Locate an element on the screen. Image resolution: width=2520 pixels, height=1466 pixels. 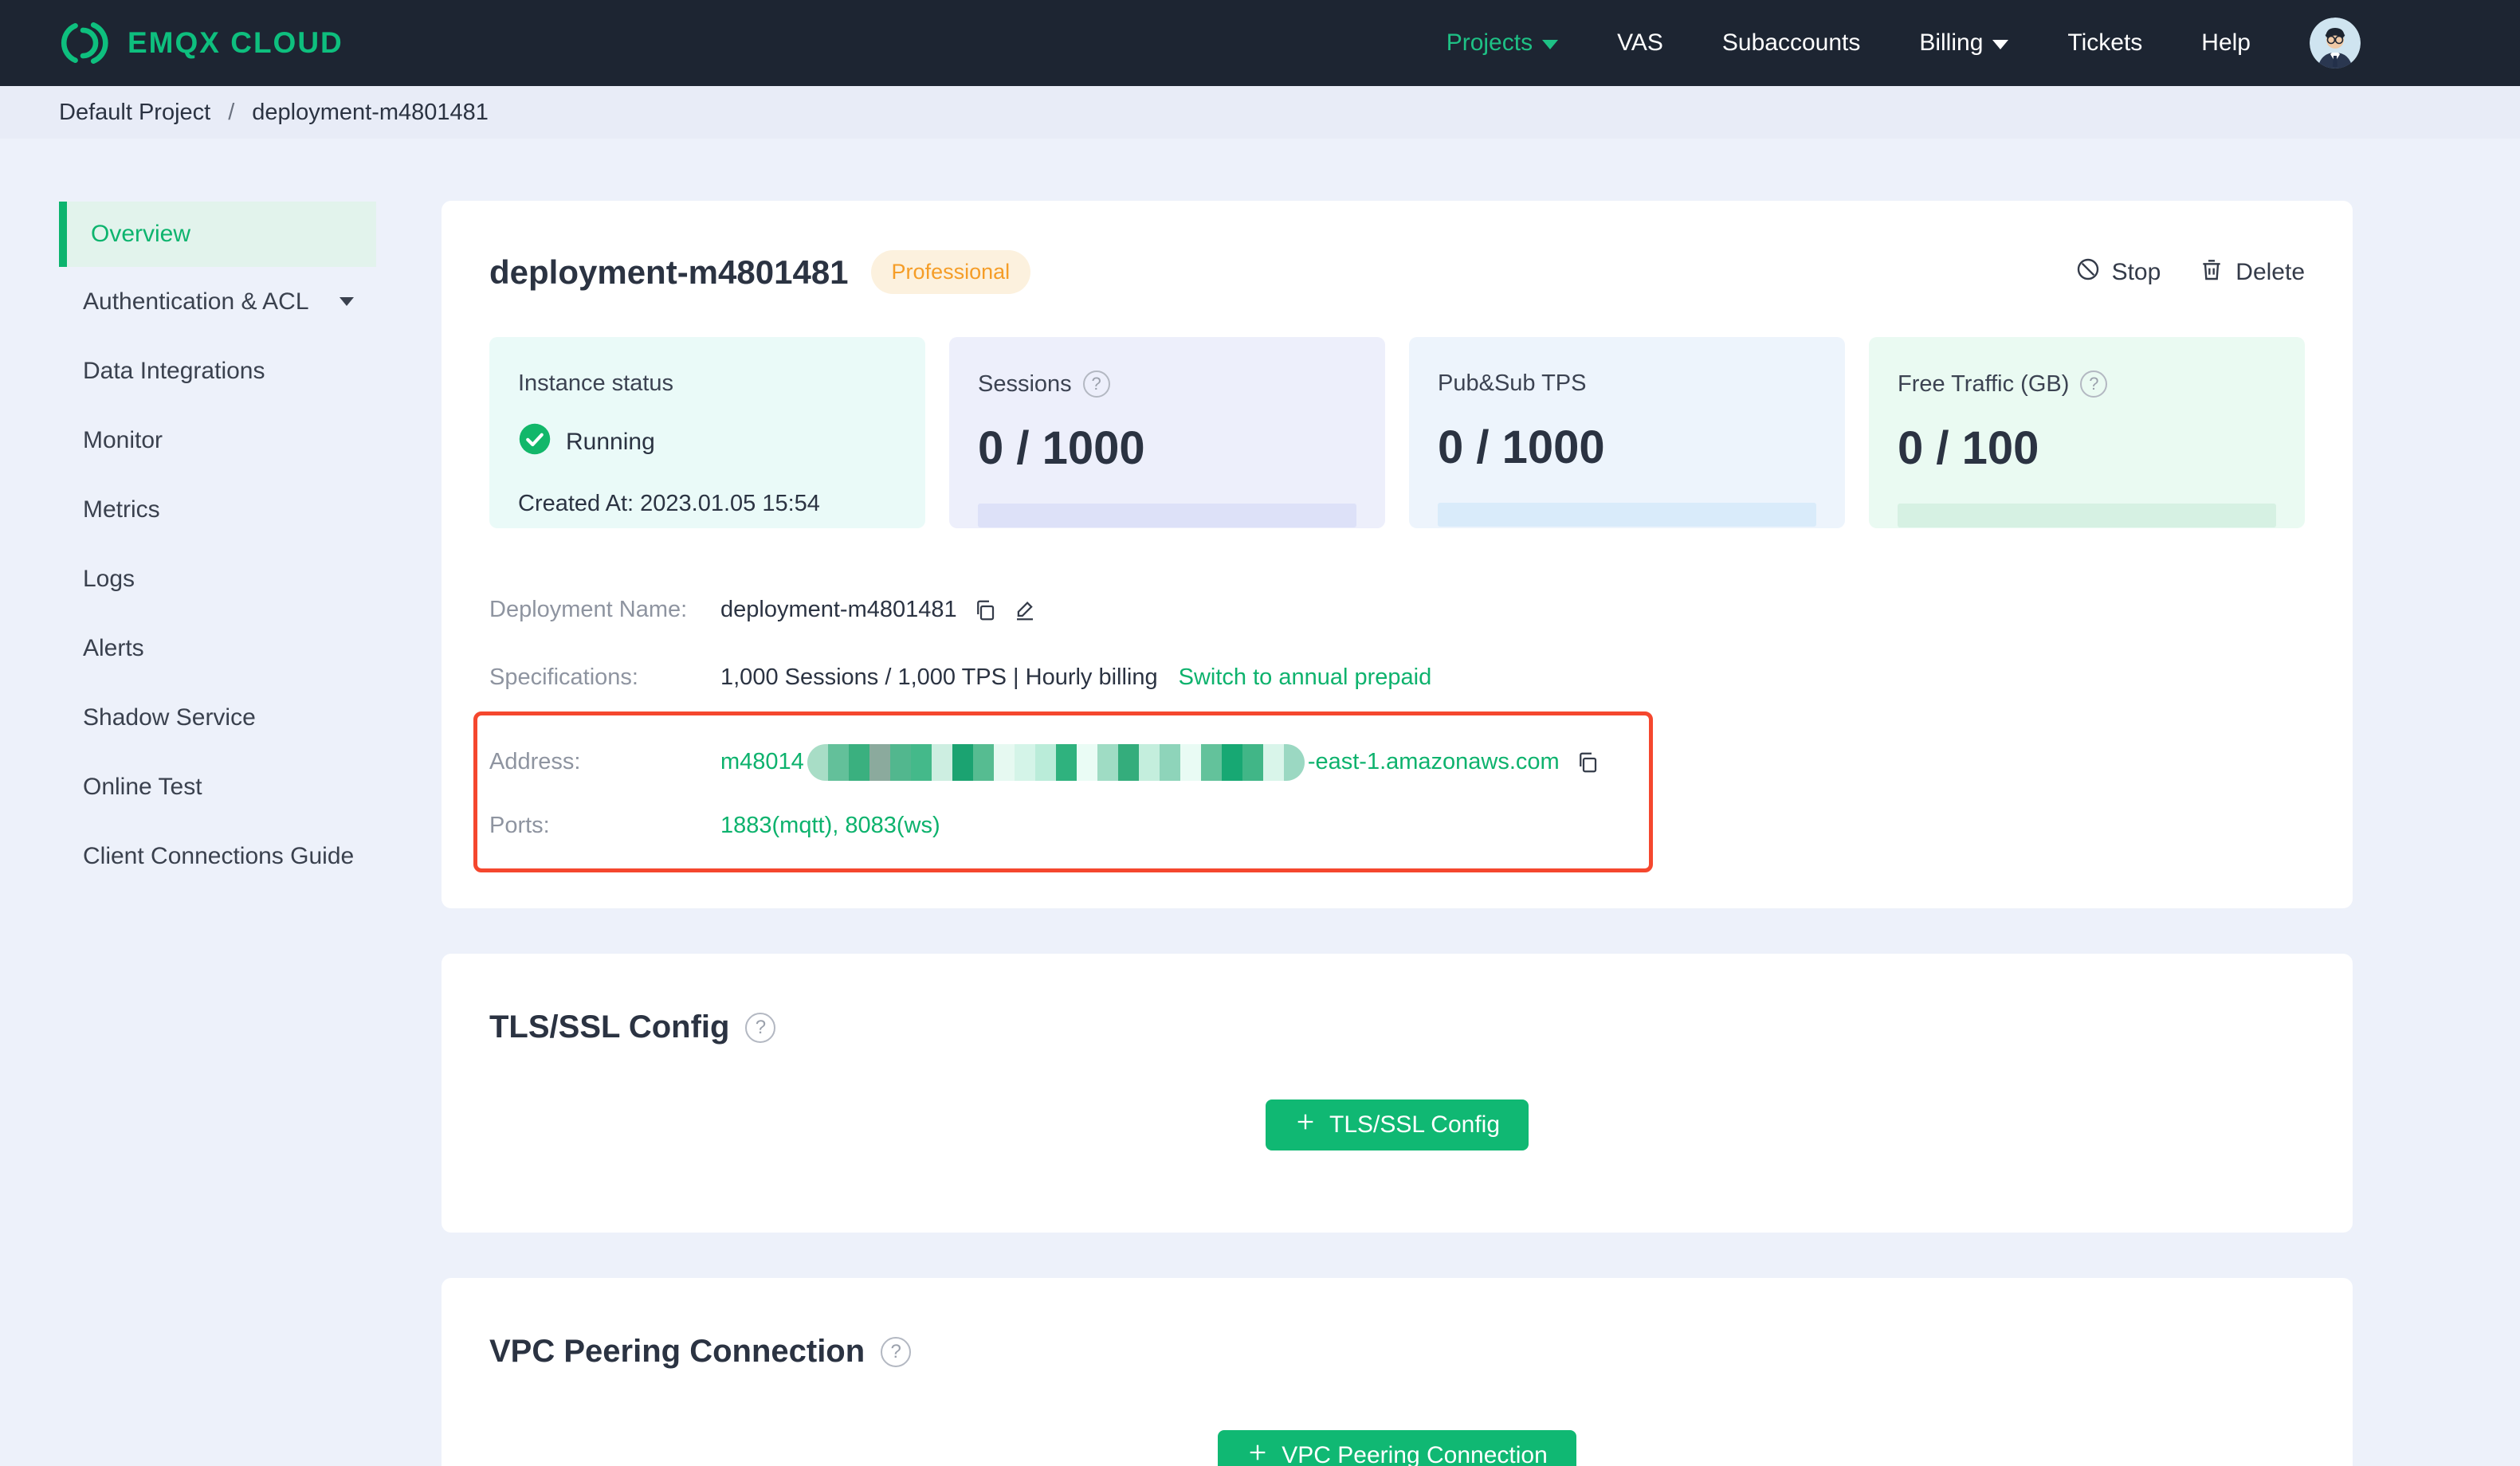
sidebar-item-logs: Logs is located at coordinates (221, 578).